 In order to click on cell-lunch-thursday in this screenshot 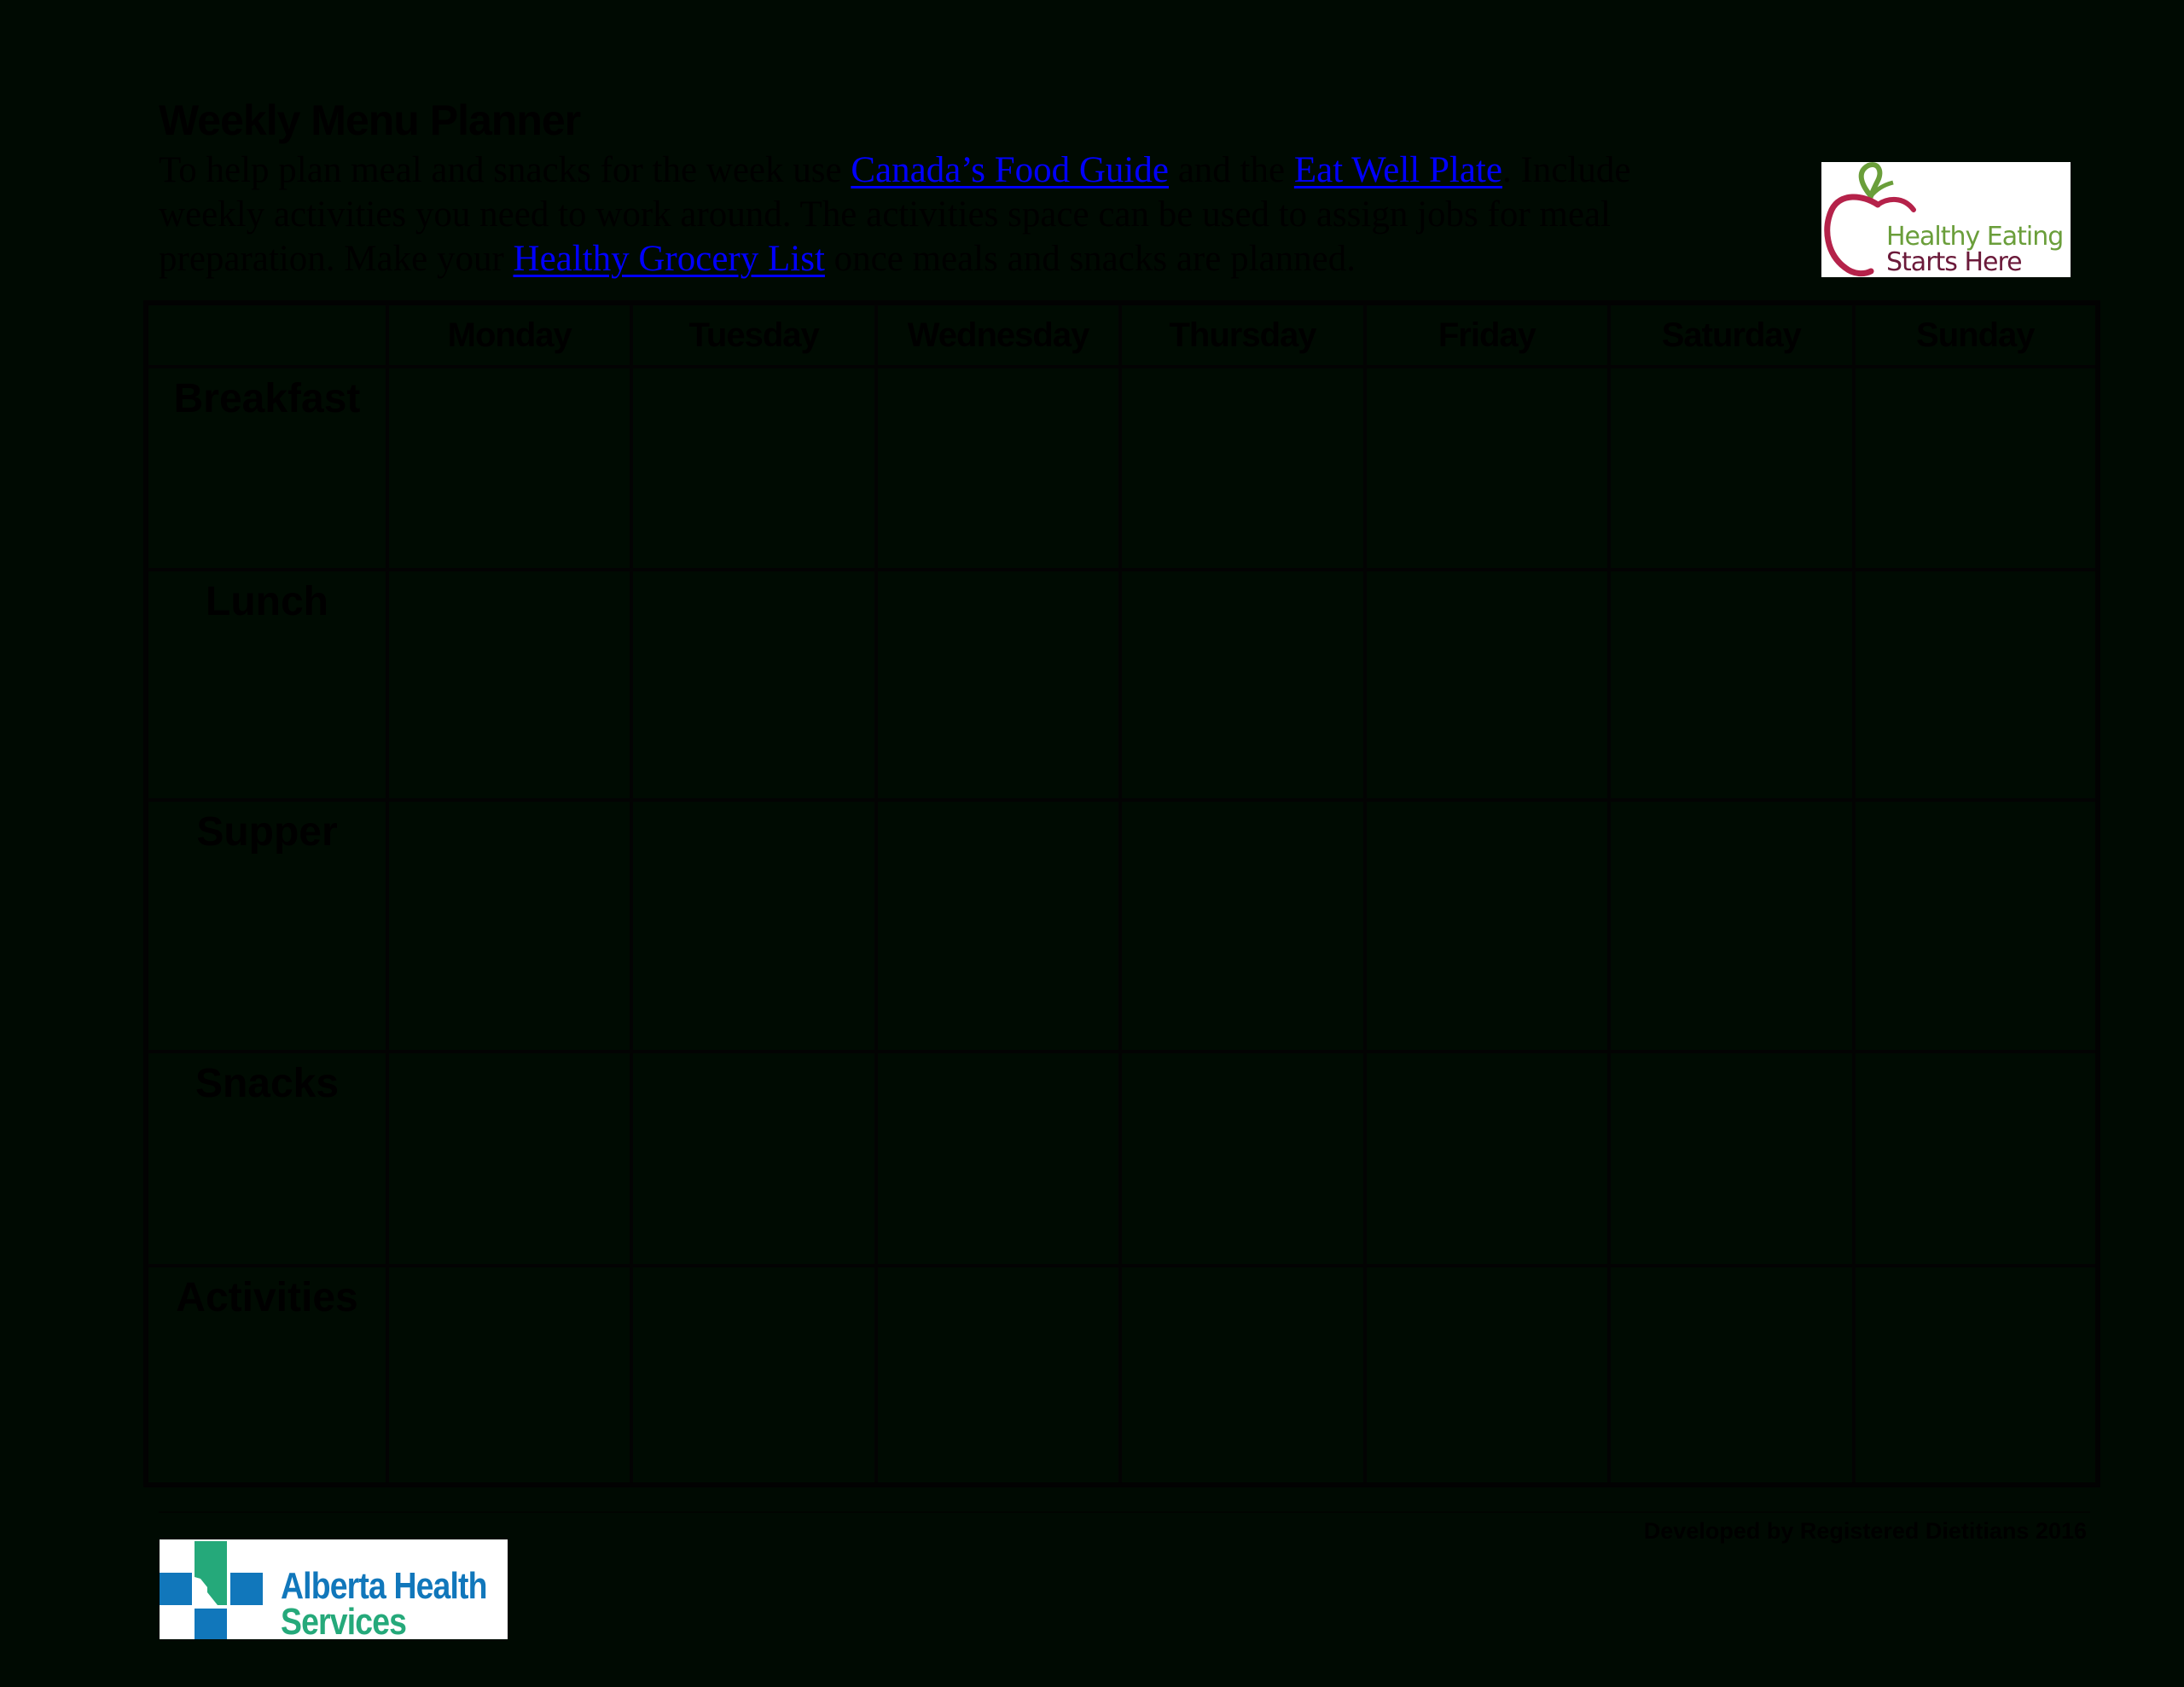, I will do `click(1243, 685)`.